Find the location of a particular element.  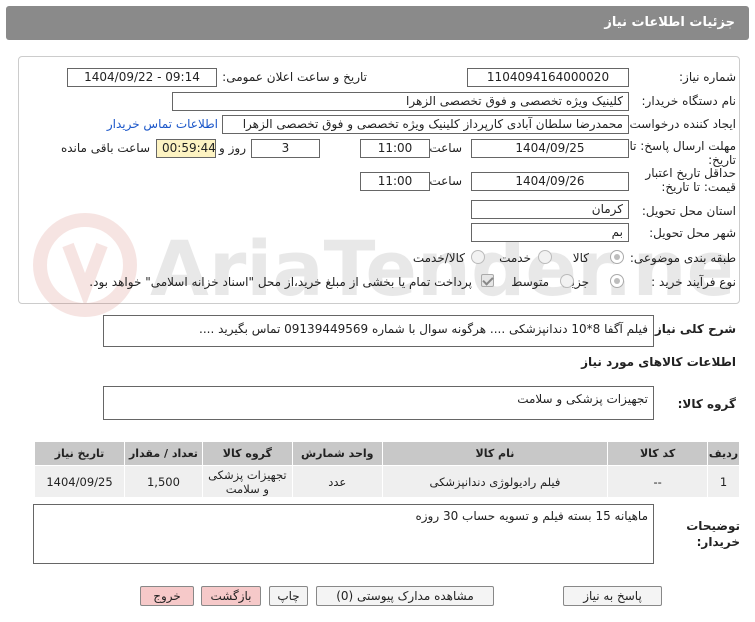

exit-button: خروج is located at coordinates (167, 596).